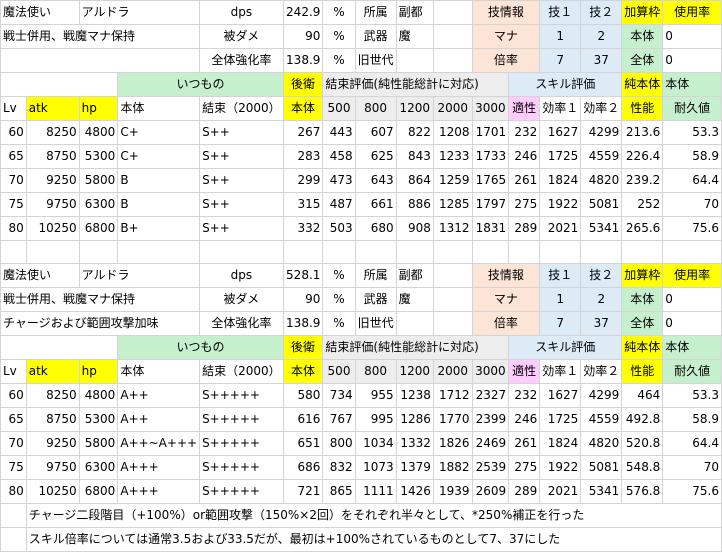  What do you see at coordinates (414, 323) in the screenshot?
I see `attr-value-cell` at bounding box center [414, 323].